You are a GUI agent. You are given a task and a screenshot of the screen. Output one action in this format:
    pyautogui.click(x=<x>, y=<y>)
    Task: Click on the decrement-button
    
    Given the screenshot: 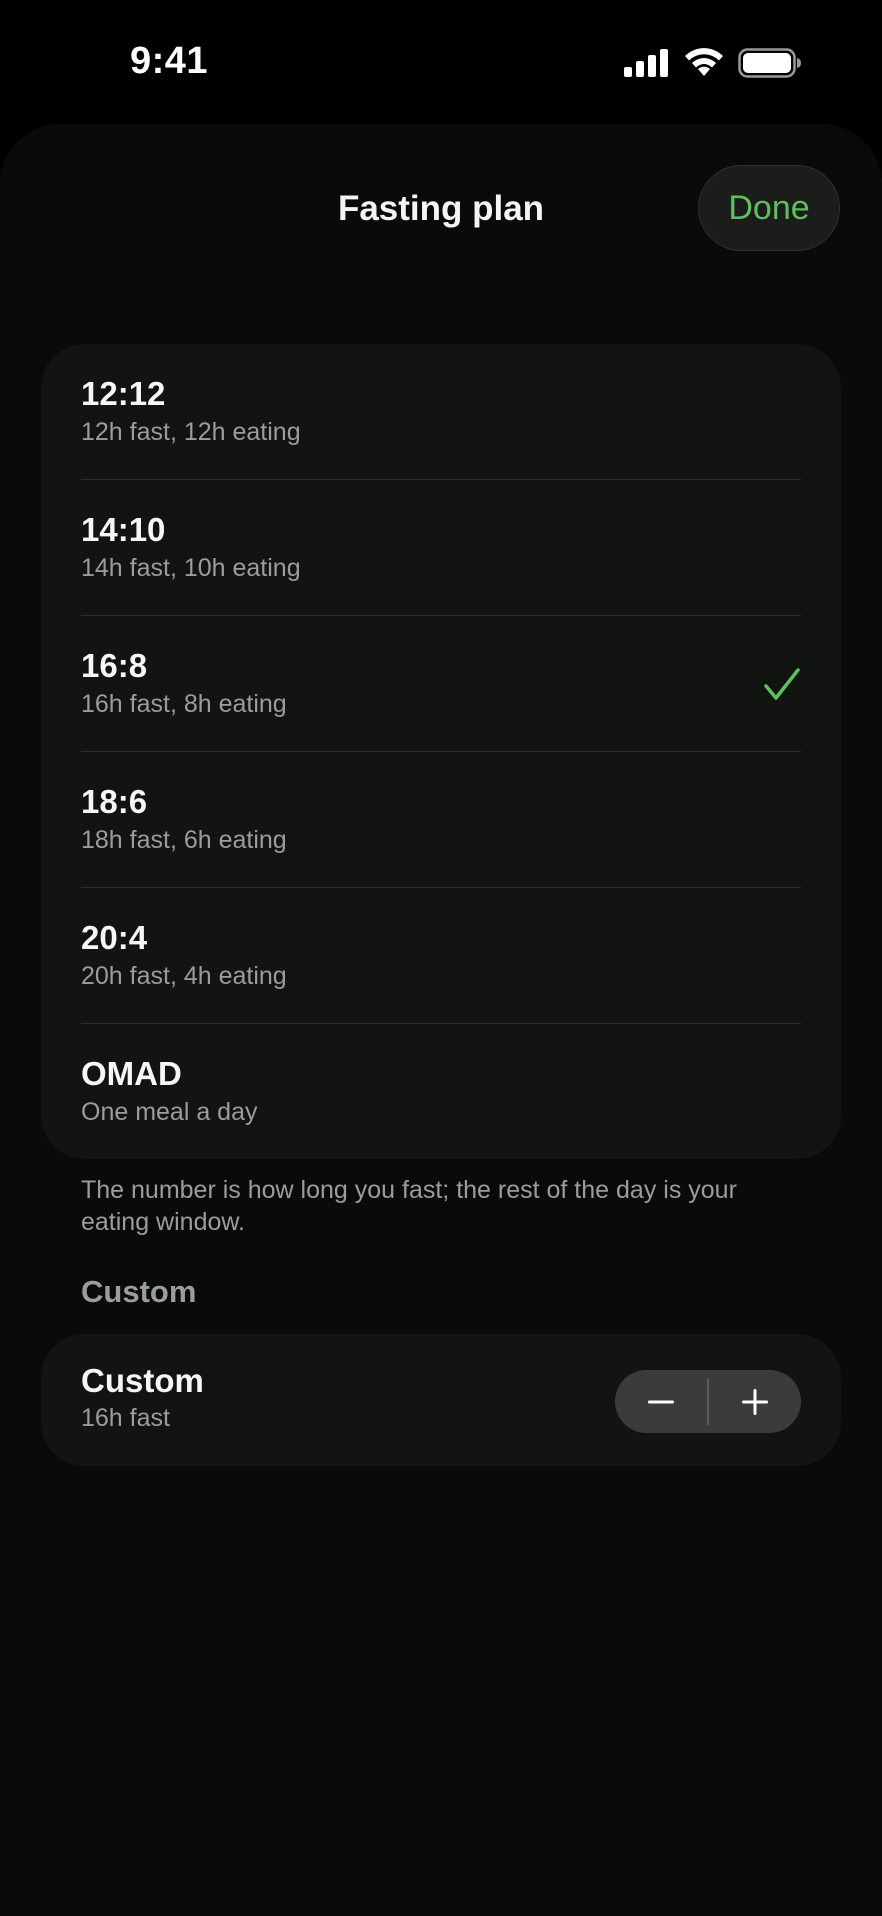 What is the action you would take?
    pyautogui.click(x=661, y=1401)
    